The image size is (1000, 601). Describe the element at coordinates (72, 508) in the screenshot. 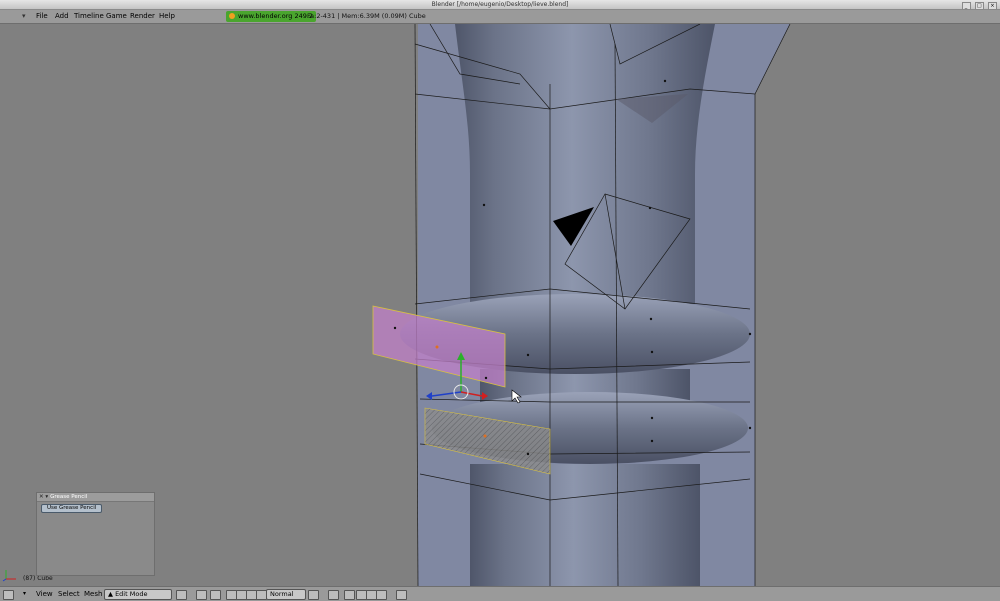

I see `use-grease-pencil-button: Use Grease Pencil` at that location.